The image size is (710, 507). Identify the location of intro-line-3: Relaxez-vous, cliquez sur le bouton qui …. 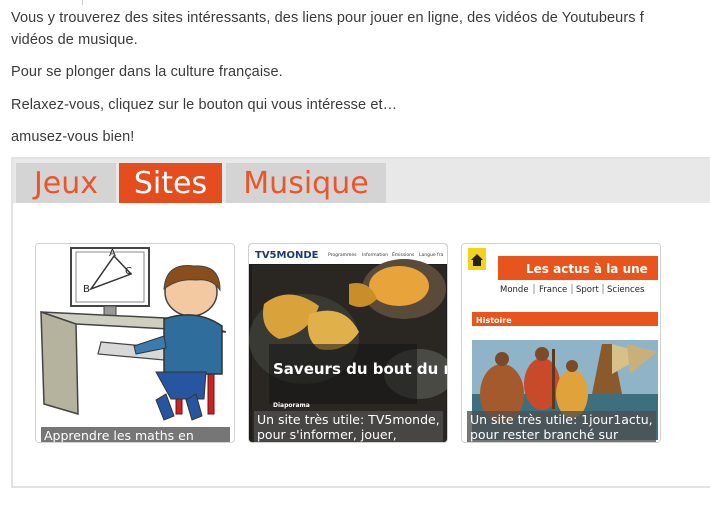
(204, 105).